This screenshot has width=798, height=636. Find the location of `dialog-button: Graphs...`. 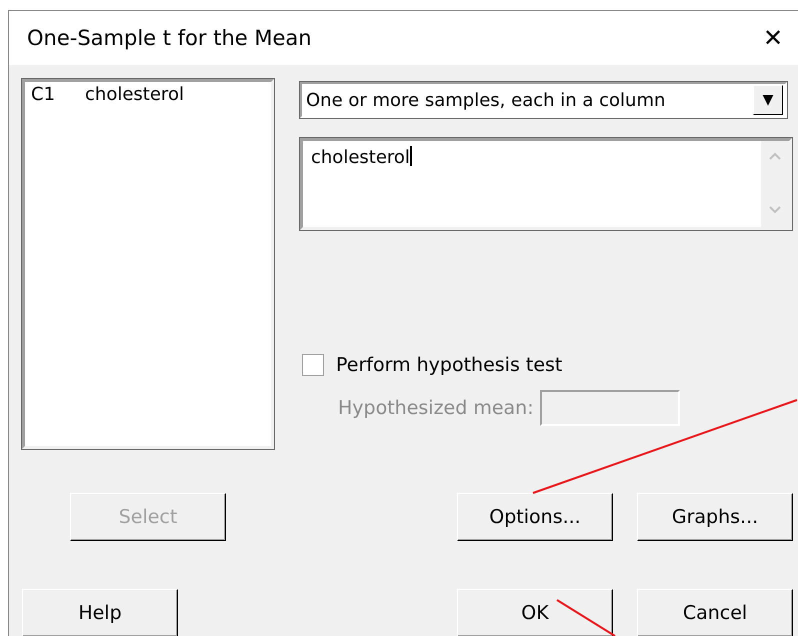

dialog-button: Graphs... is located at coordinates (715, 517).